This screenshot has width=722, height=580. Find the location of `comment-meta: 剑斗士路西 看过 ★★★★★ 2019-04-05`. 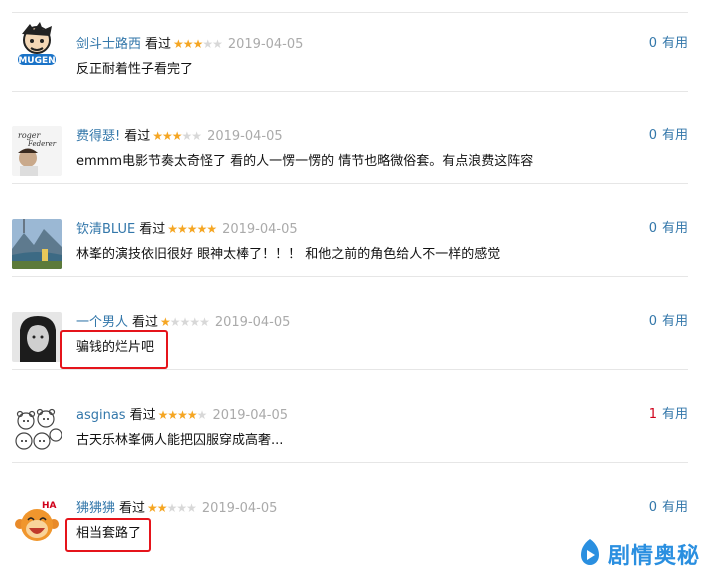

comment-meta: 剑斗士路西 看过 ★★★★★ 2019-04-05 is located at coordinates (189, 44).